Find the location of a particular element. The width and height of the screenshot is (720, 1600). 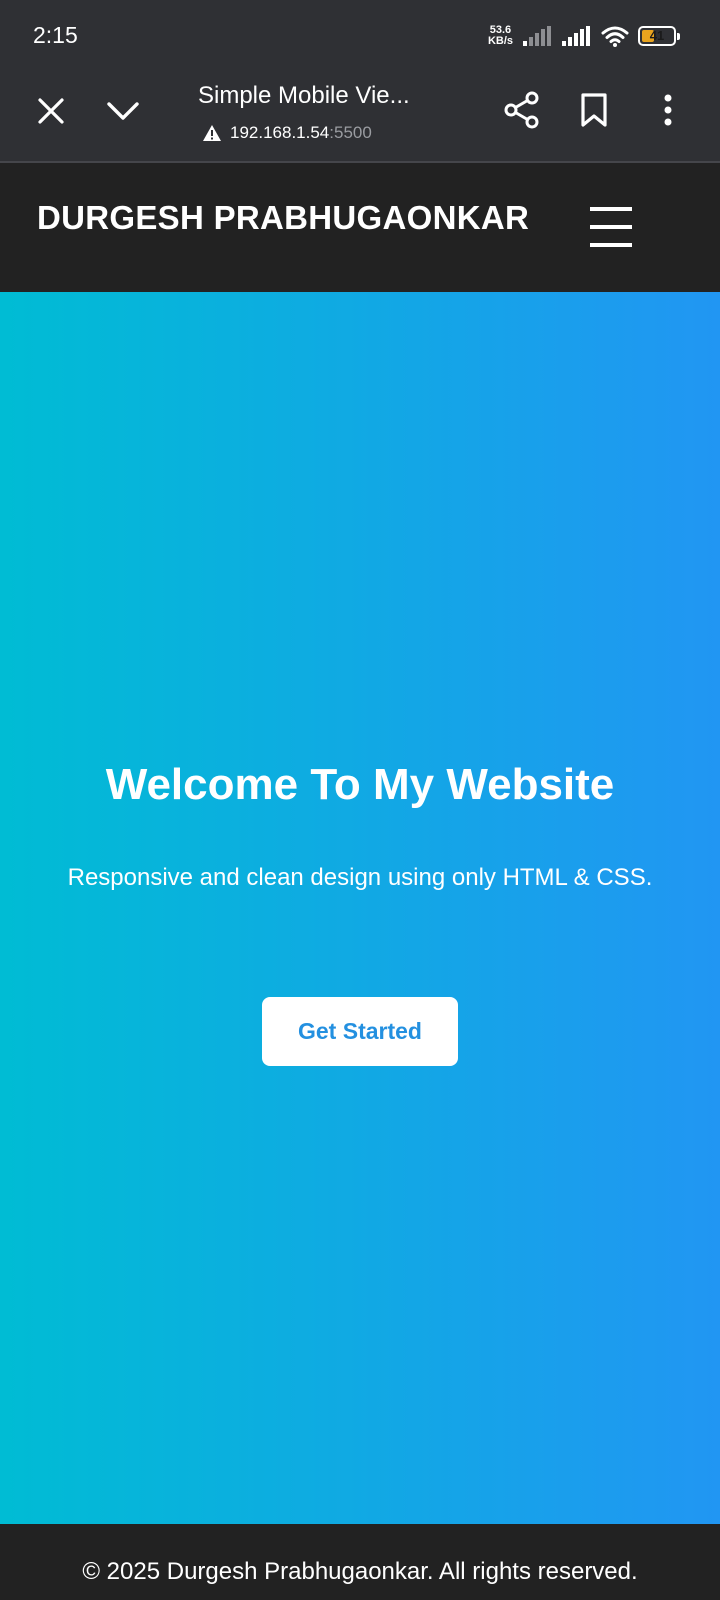

bookmark-icon is located at coordinates (594, 110).